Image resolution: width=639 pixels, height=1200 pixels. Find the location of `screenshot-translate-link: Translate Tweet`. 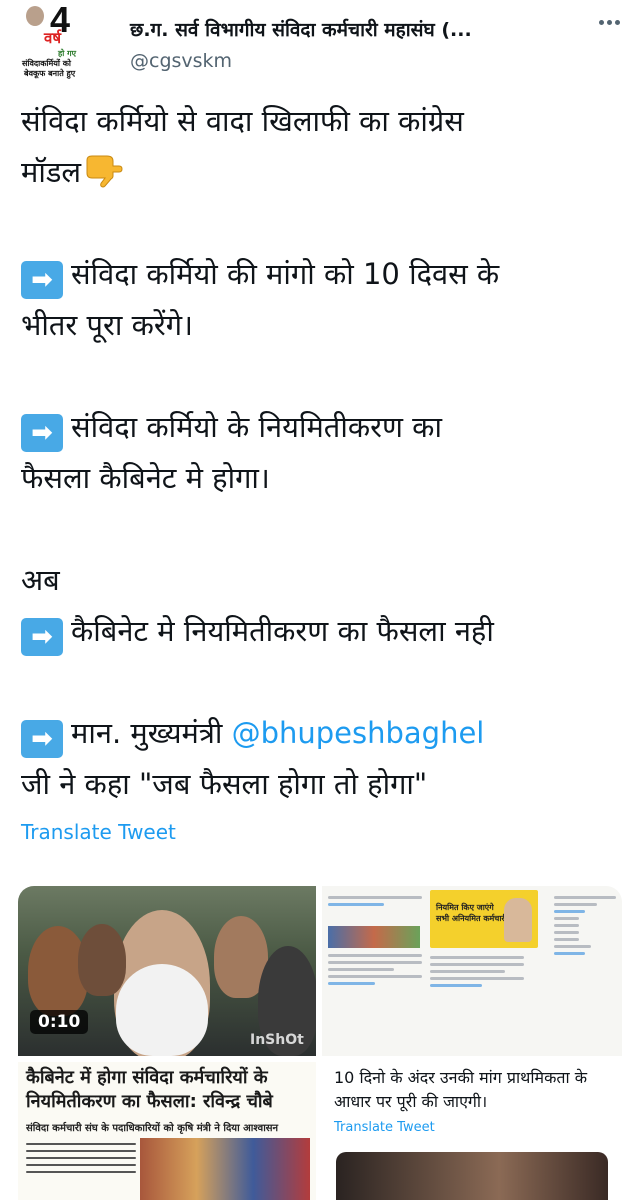

screenshot-translate-link: Translate Tweet is located at coordinates (384, 1127).